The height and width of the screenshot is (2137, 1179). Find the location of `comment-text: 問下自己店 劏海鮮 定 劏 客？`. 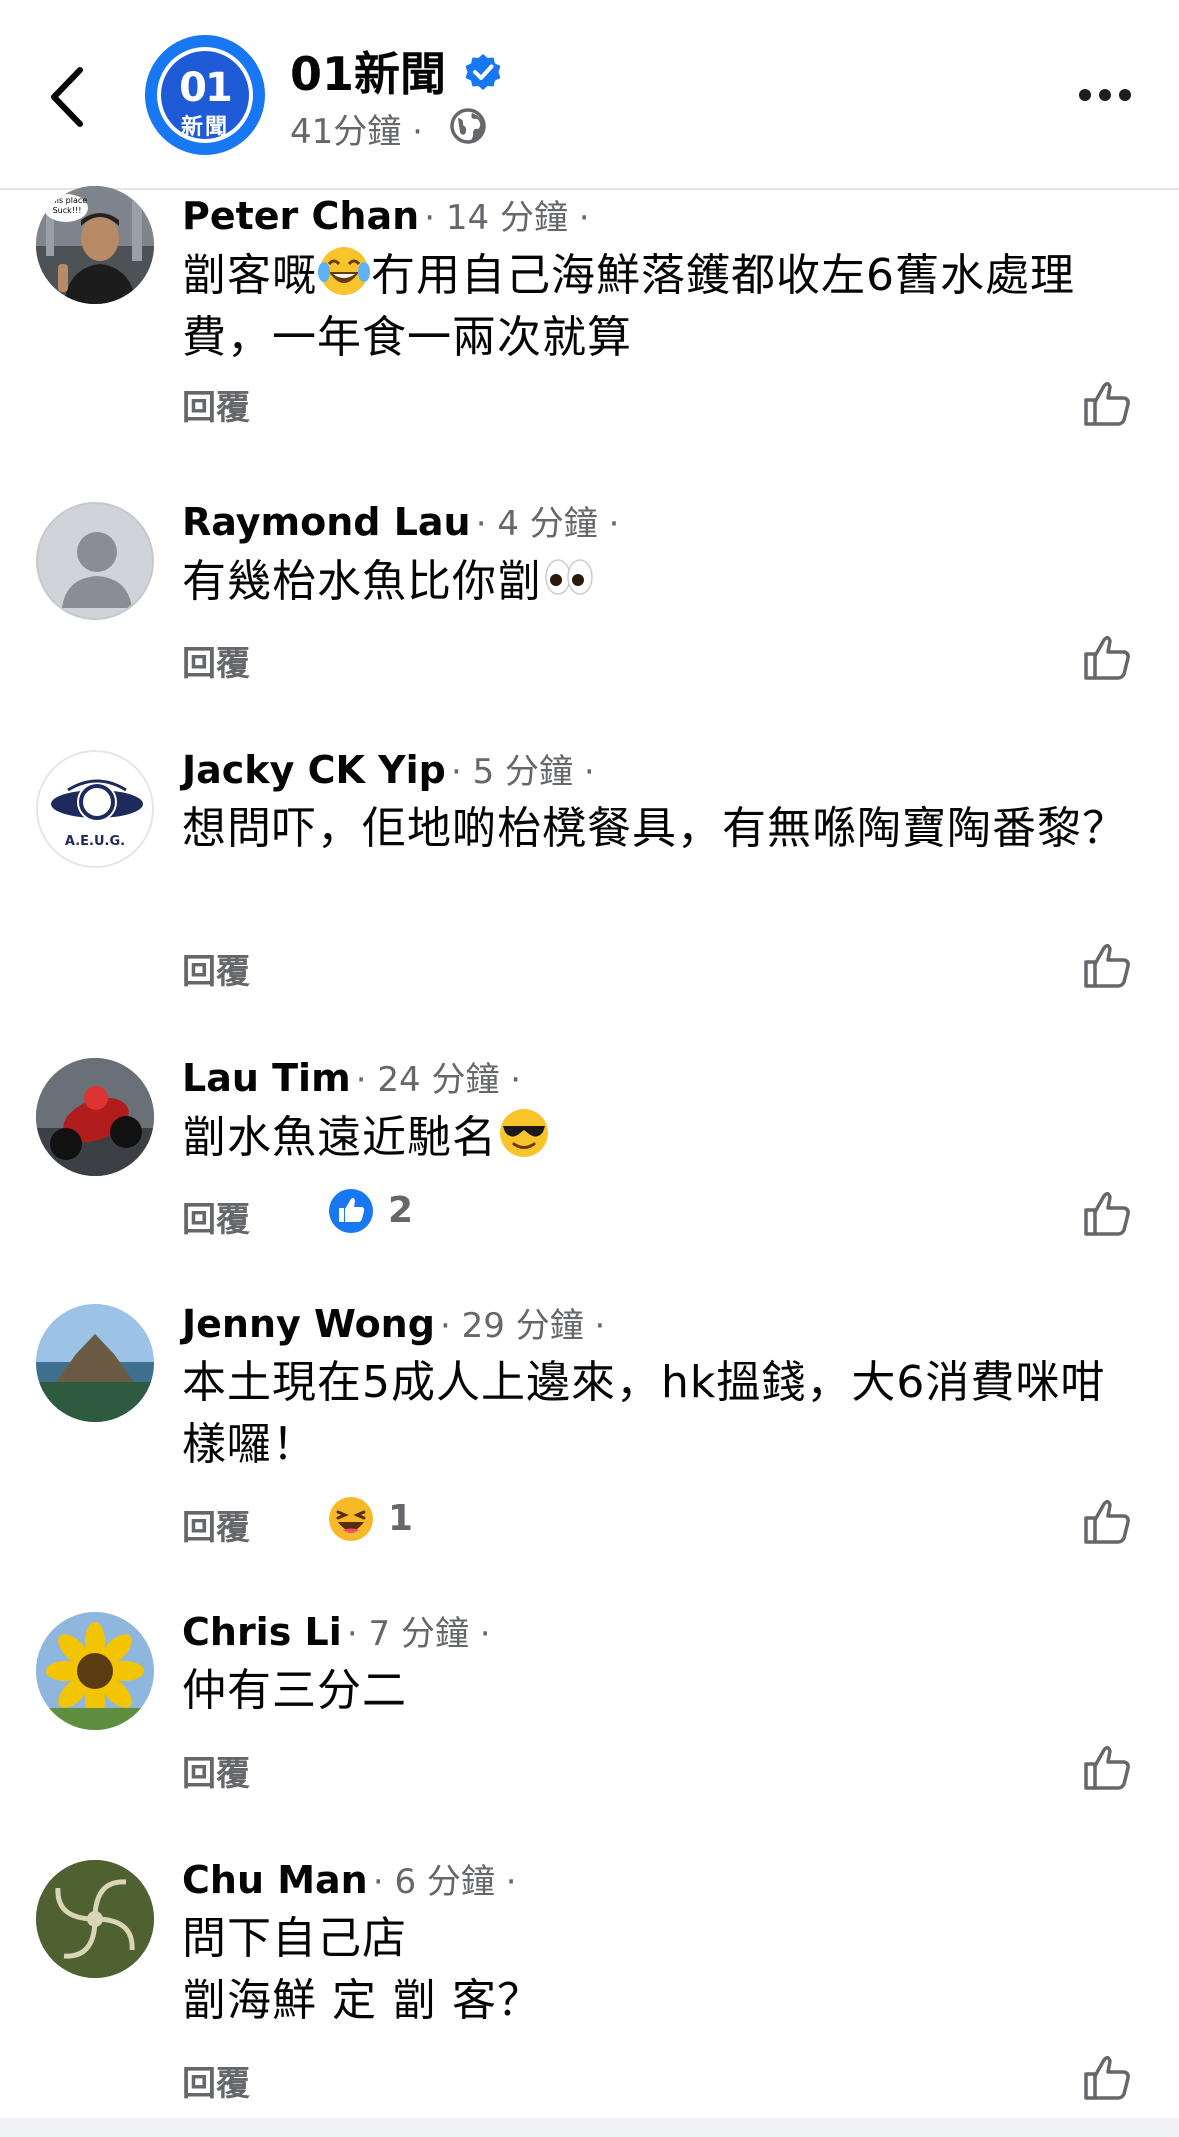

comment-text: 問下自己店 劏海鮮 定 劏 客？ is located at coordinates (662, 1970).